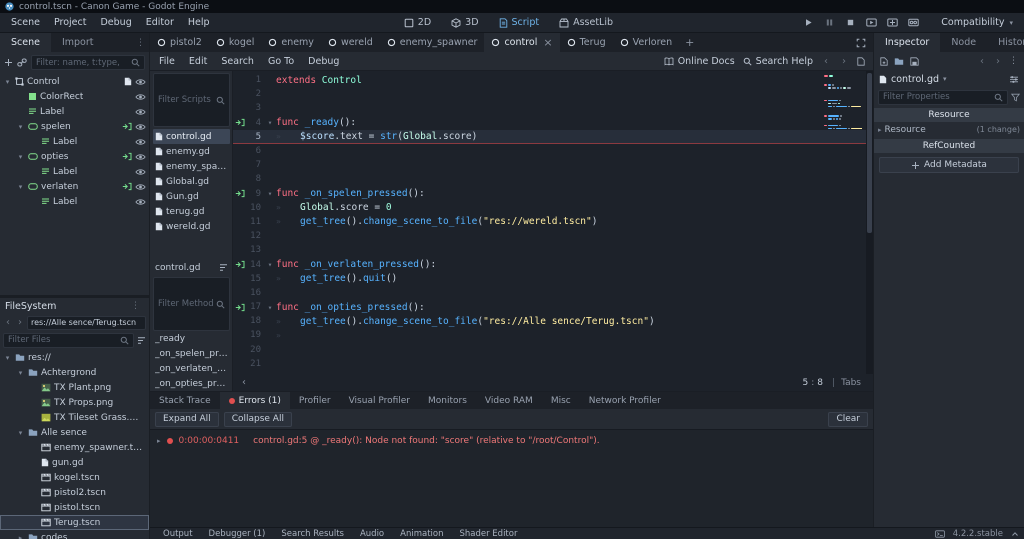  What do you see at coordinates (255, 279) in the screenshot?
I see `line-number: 15` at bounding box center [255, 279].